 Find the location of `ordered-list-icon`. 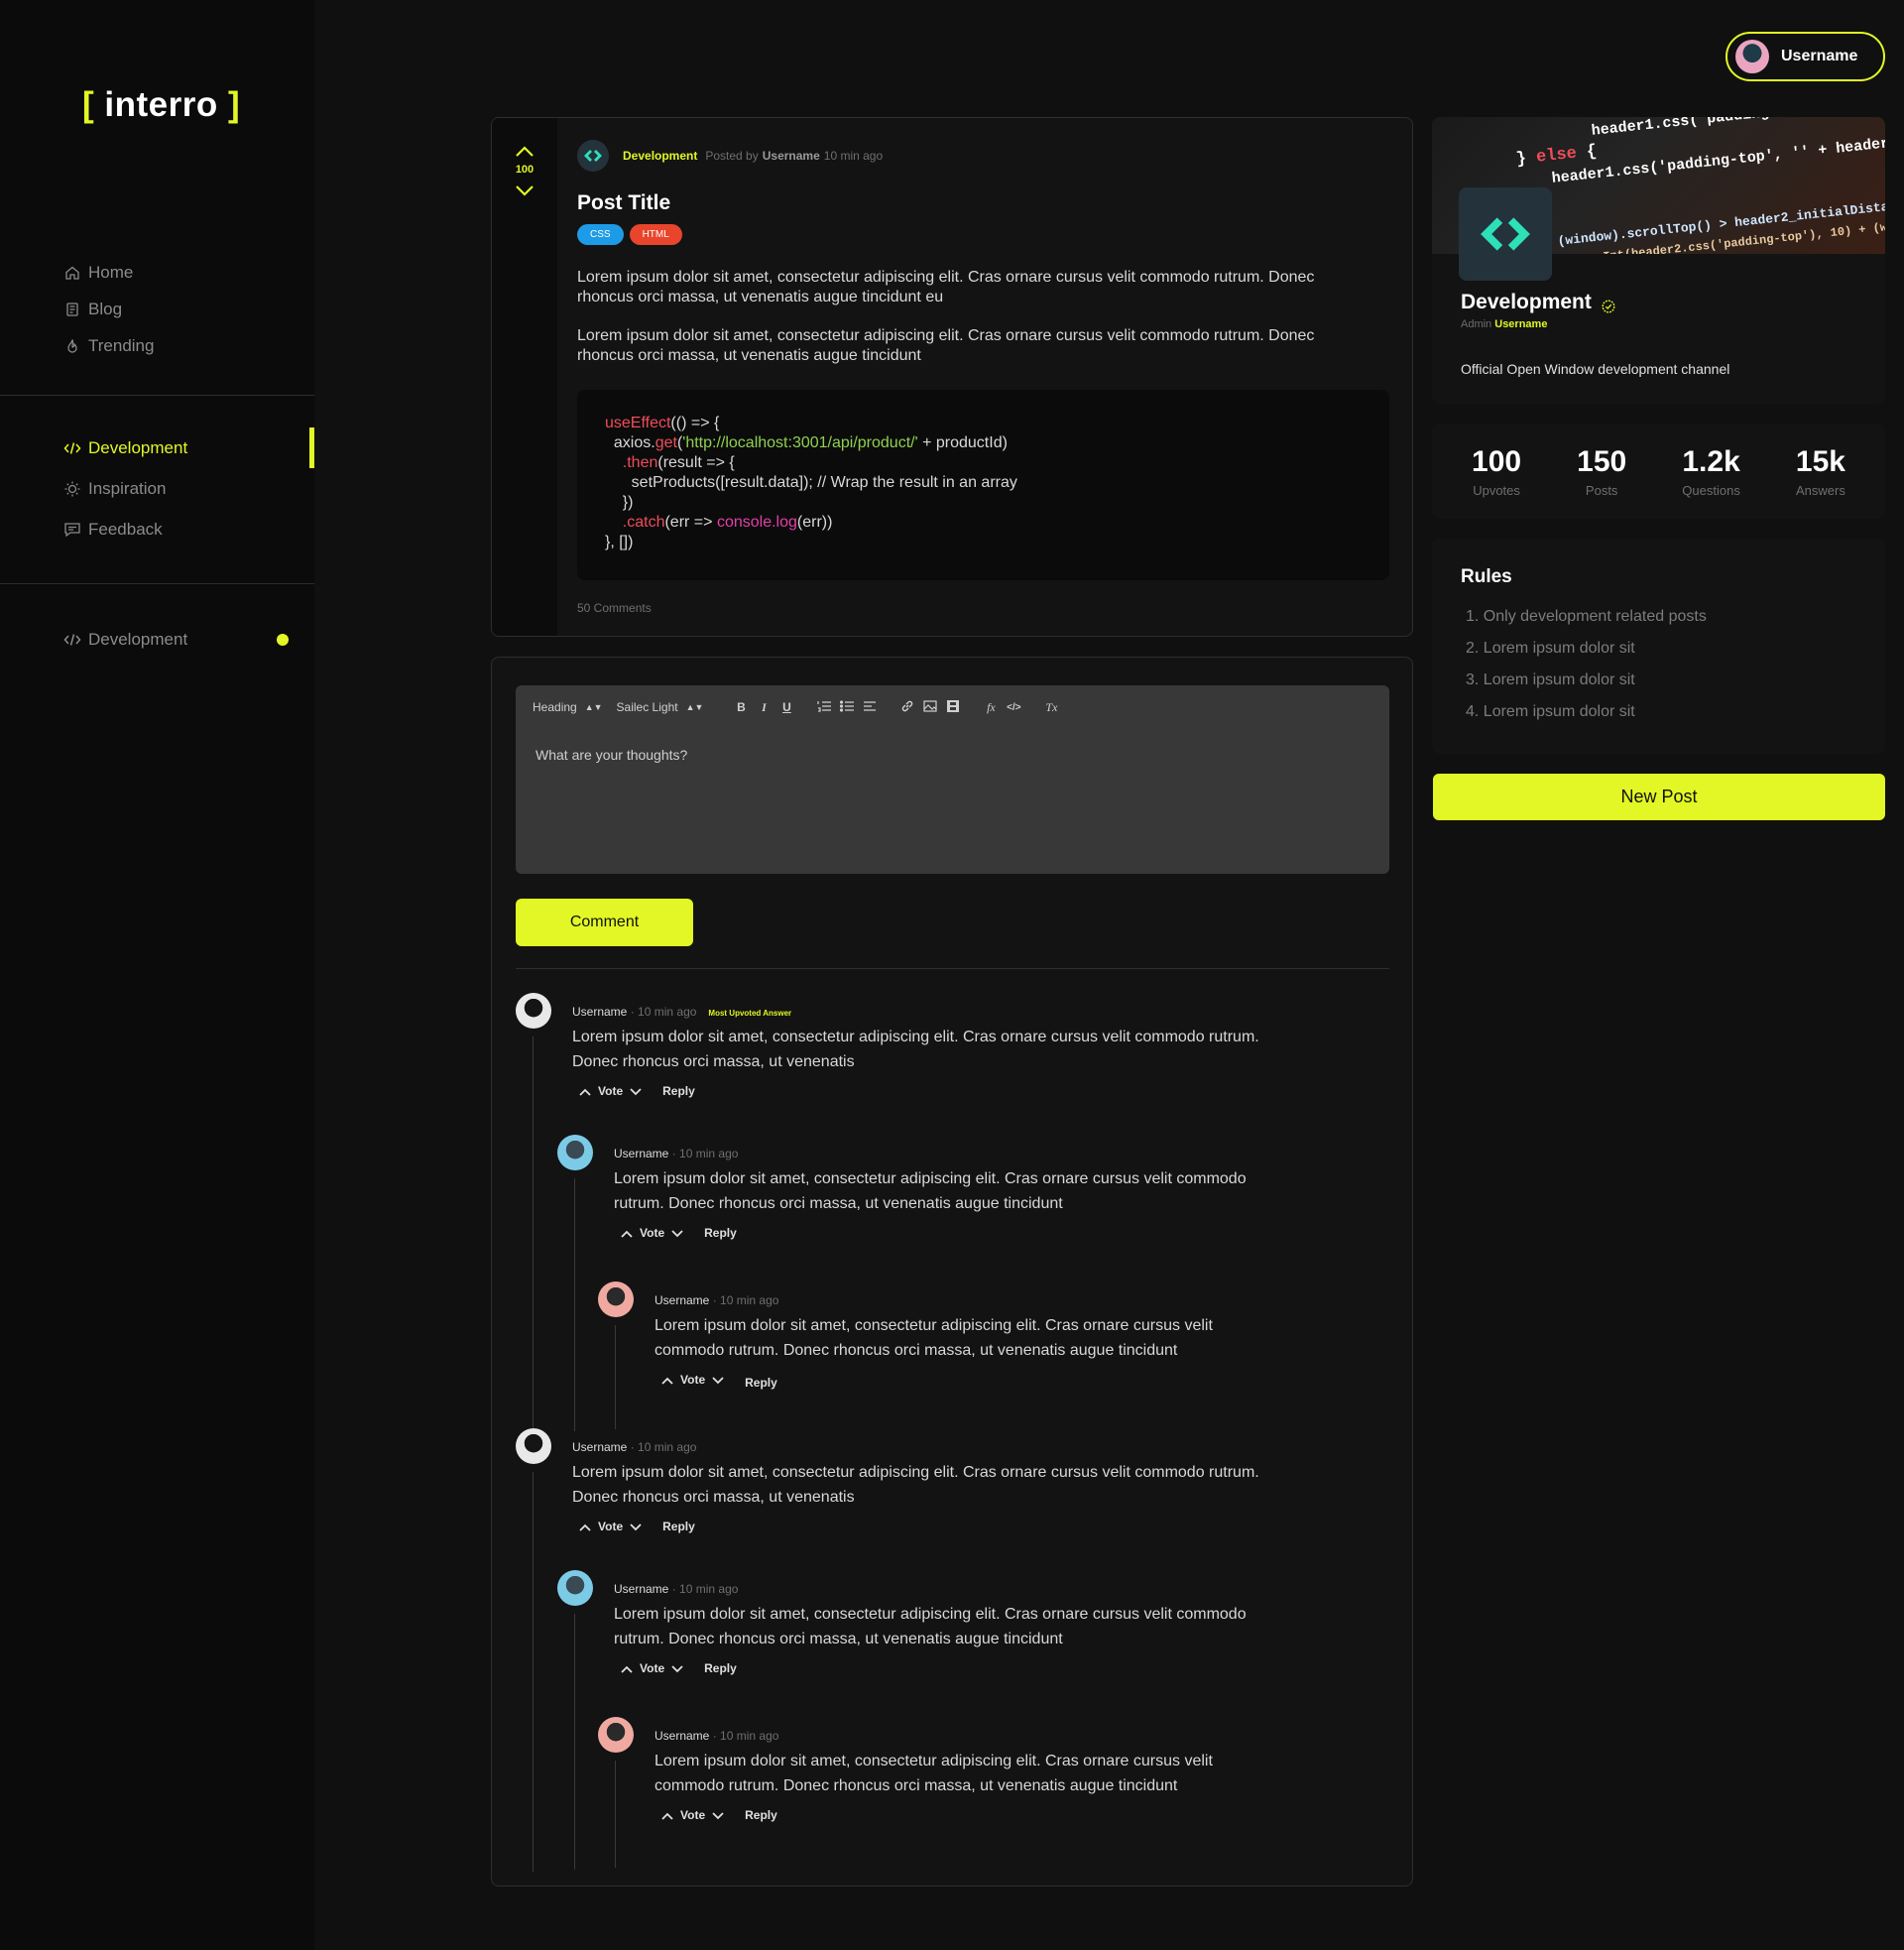

ordered-list-icon is located at coordinates (824, 708).